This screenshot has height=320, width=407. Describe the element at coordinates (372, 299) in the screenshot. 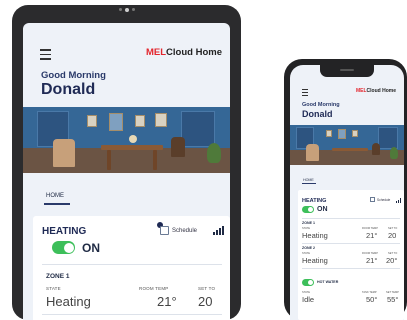

I see `hot-water-tank-temp-value: 50°` at that location.